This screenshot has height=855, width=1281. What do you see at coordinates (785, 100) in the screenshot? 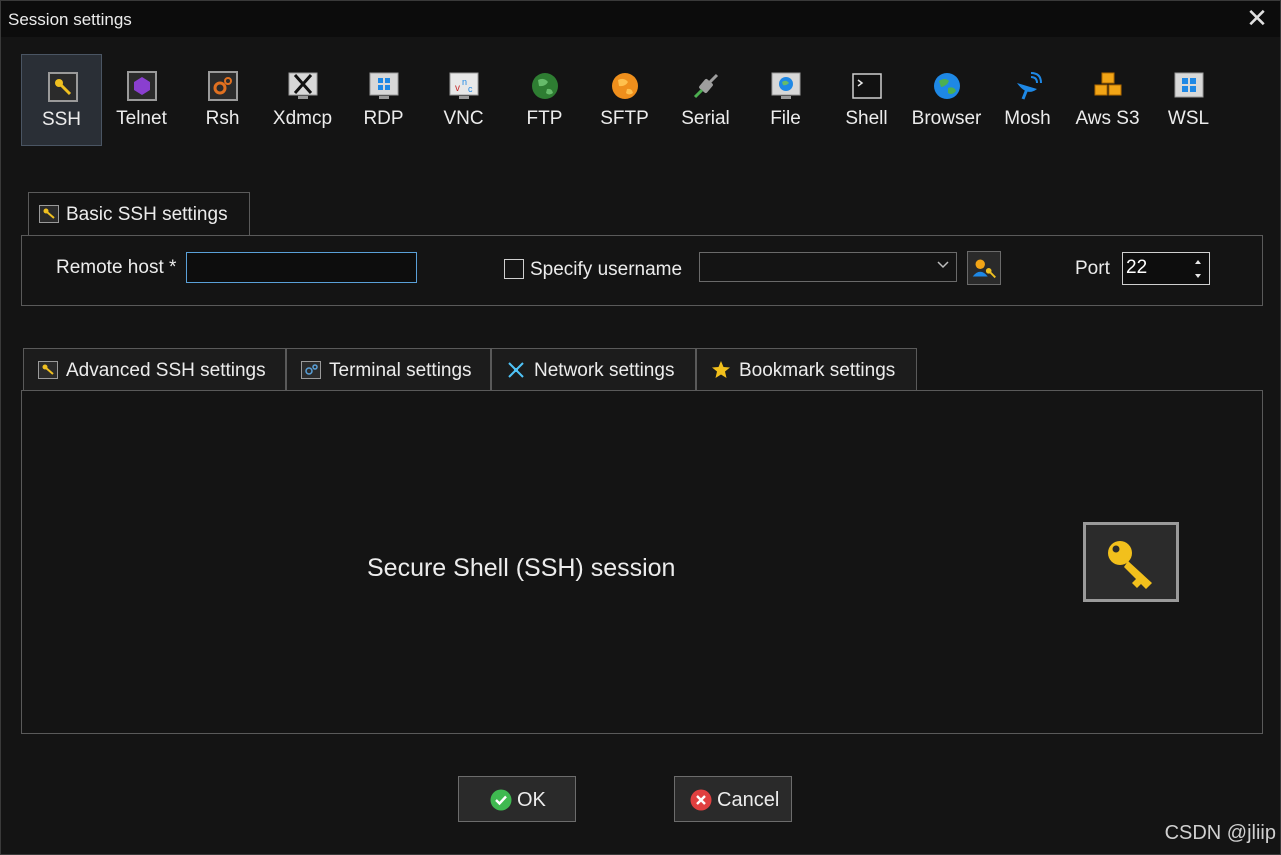
I see `session-type-file: File` at bounding box center [785, 100].